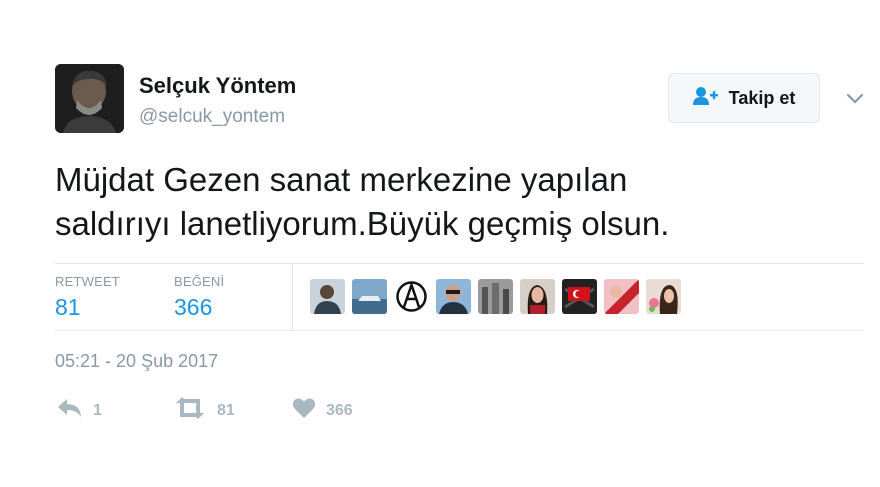  I want to click on like-stat-label: BEĞENİ, so click(199, 281).